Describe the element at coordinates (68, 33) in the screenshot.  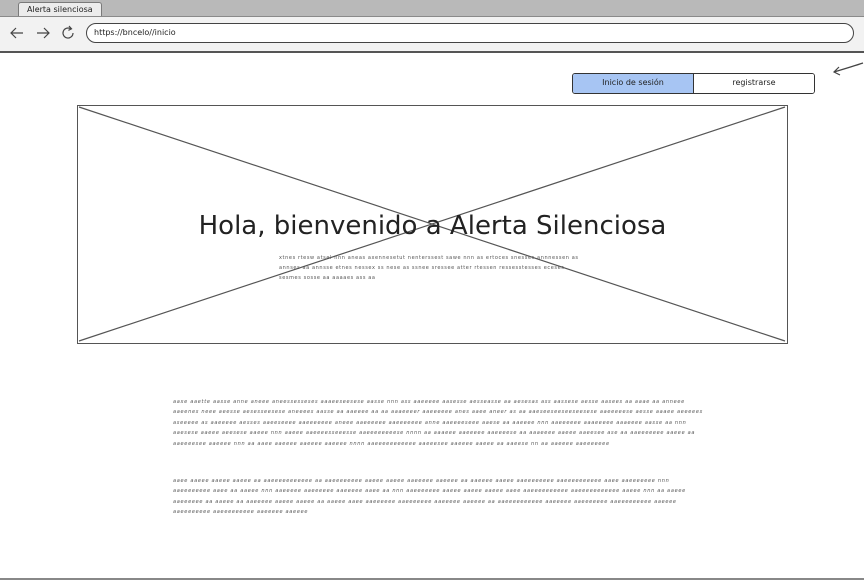
I see `reload-icon` at that location.